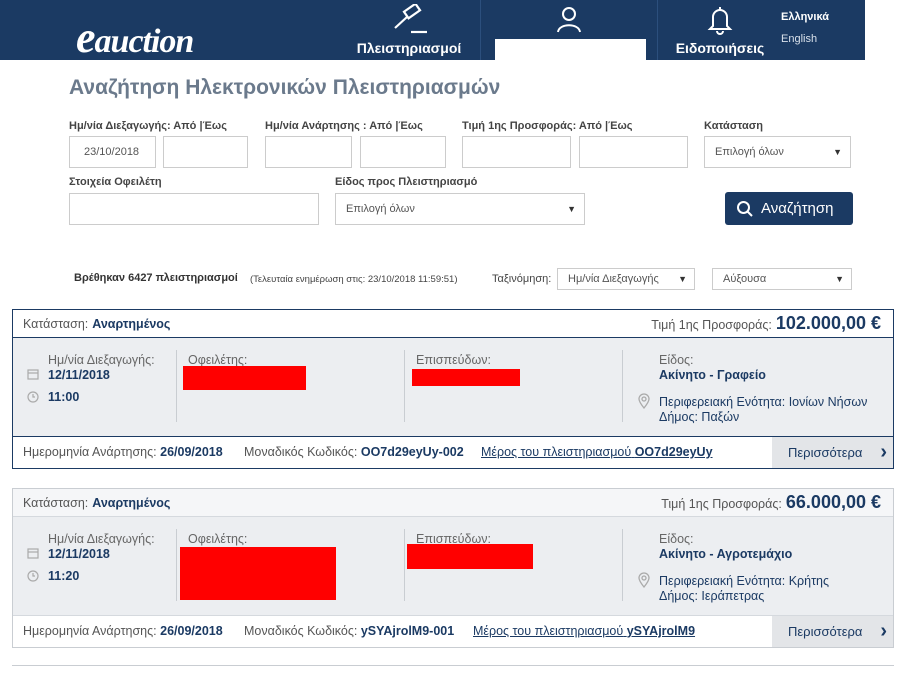 This screenshot has width=913, height=696. I want to click on nav-user-account, so click(569, 30).